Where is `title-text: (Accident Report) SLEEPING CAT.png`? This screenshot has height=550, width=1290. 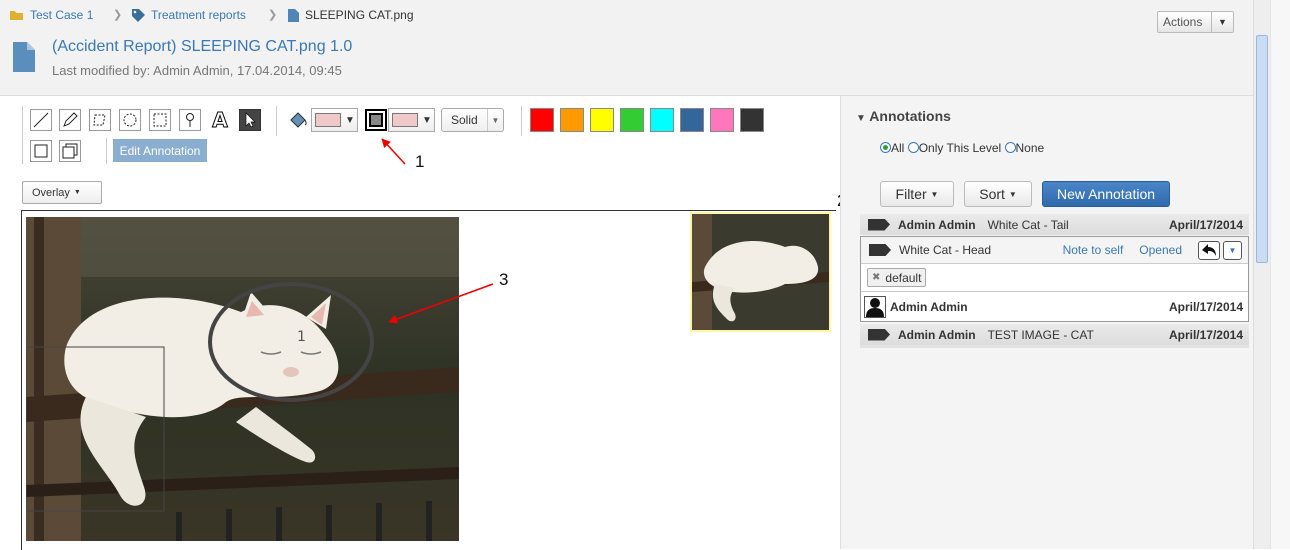 title-text: (Accident Report) SLEEPING CAT.png is located at coordinates (189, 46).